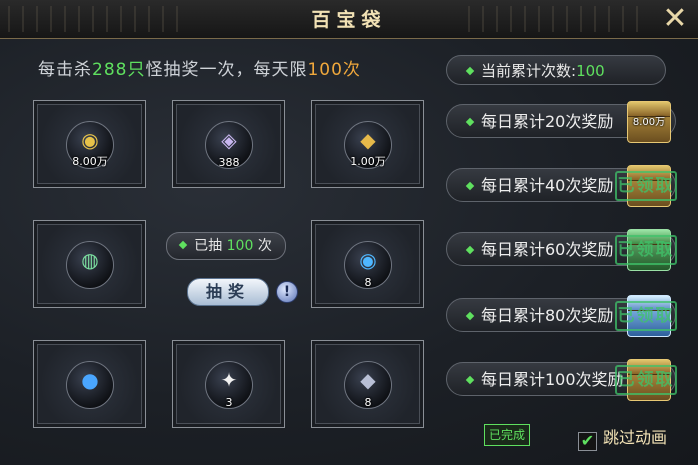 This screenshot has height=465, width=698. I want to click on prize-slot: ◈ 388, so click(228, 144).